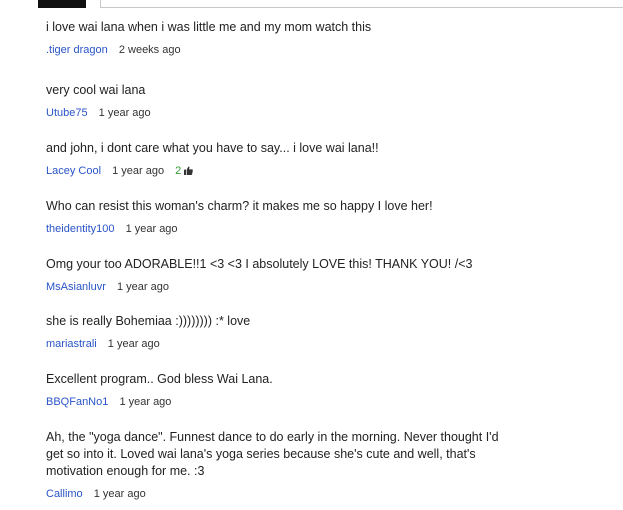 Image resolution: width=623 pixels, height=510 pixels. Describe the element at coordinates (326, 171) in the screenshot. I see `comment-meta: Lacey Cool 1 year ago 2` at that location.